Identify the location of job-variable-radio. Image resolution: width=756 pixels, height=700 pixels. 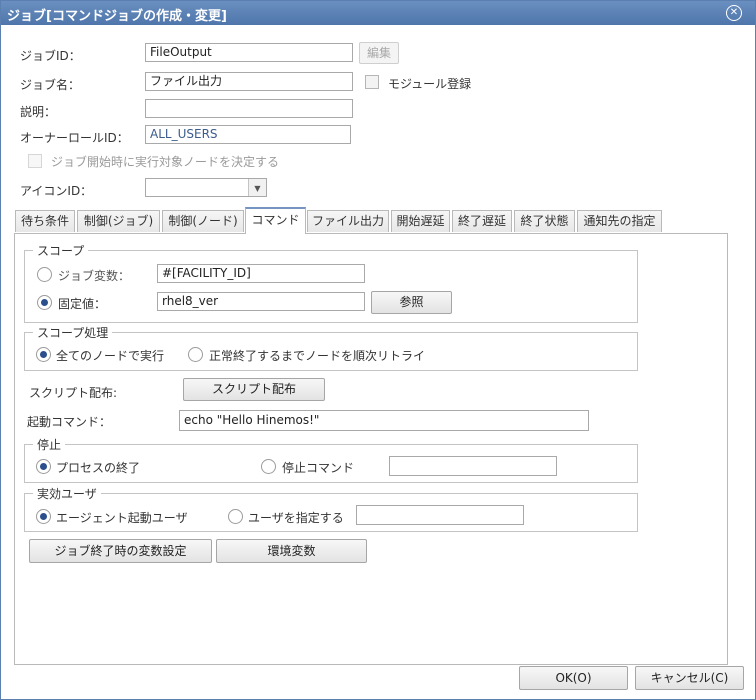
(44, 274).